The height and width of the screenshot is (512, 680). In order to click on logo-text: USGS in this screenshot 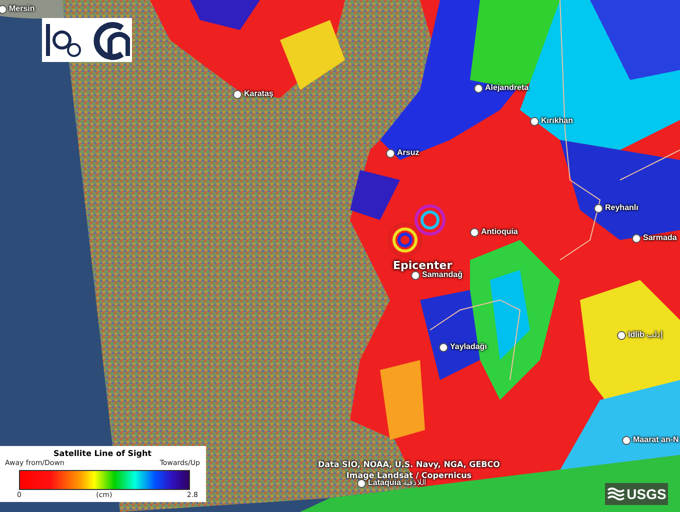, I will do `click(646, 494)`.